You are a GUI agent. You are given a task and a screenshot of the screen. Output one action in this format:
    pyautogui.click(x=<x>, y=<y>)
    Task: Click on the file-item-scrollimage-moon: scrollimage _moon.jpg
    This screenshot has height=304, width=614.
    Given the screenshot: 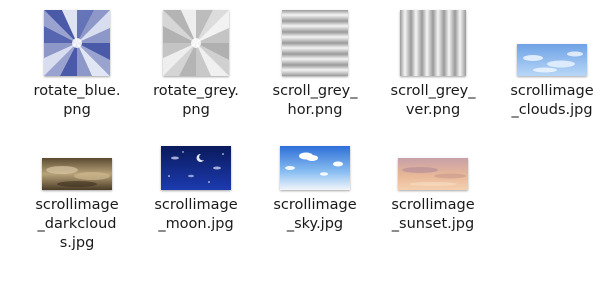 What is the action you would take?
    pyautogui.click(x=196, y=183)
    